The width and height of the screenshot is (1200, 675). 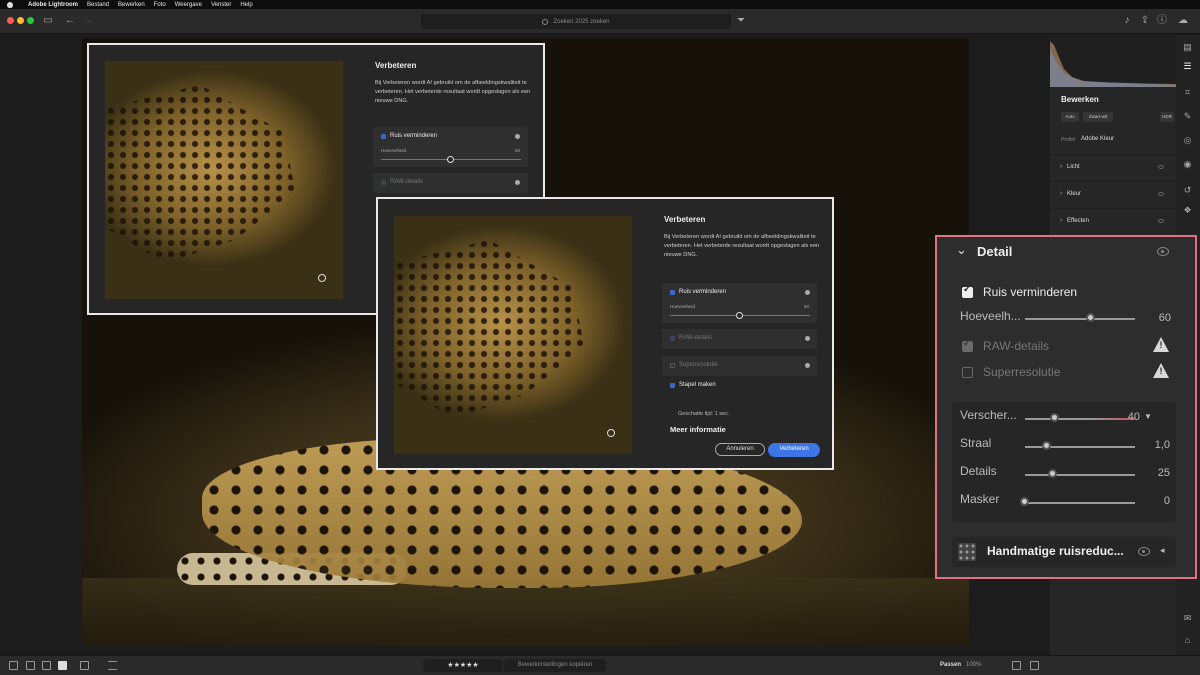 What do you see at coordinates (1187, 640) in the screenshot?
I see `tag-icon: ⌂` at bounding box center [1187, 640].